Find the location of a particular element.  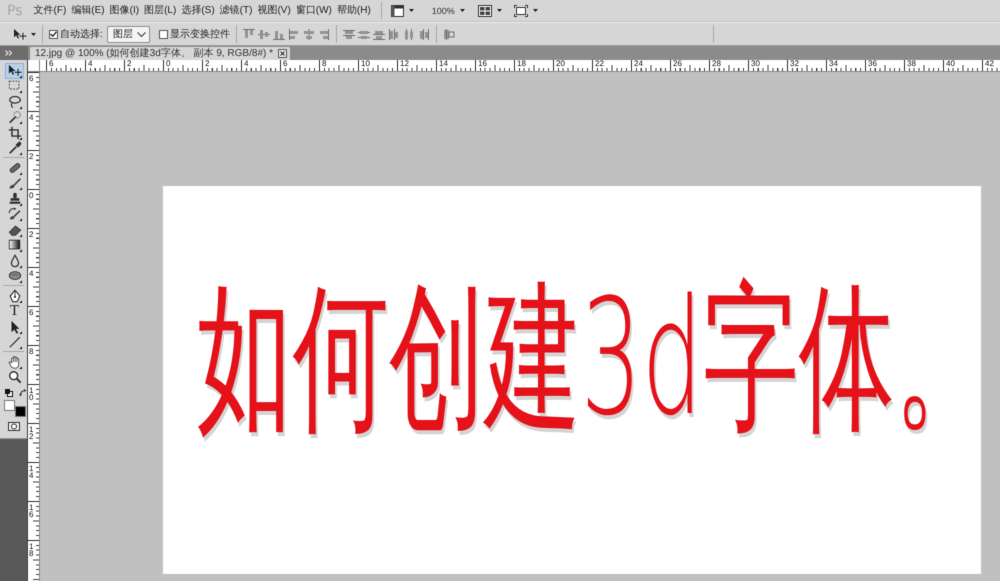

move-tool-button is located at coordinates (14, 70).